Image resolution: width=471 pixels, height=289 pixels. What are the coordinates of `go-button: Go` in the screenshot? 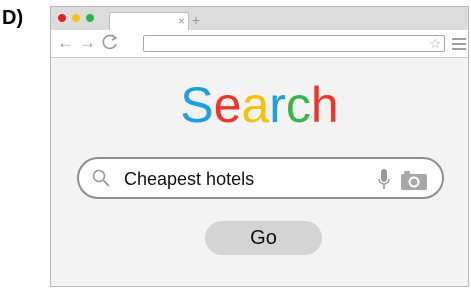 It's located at (263, 238).